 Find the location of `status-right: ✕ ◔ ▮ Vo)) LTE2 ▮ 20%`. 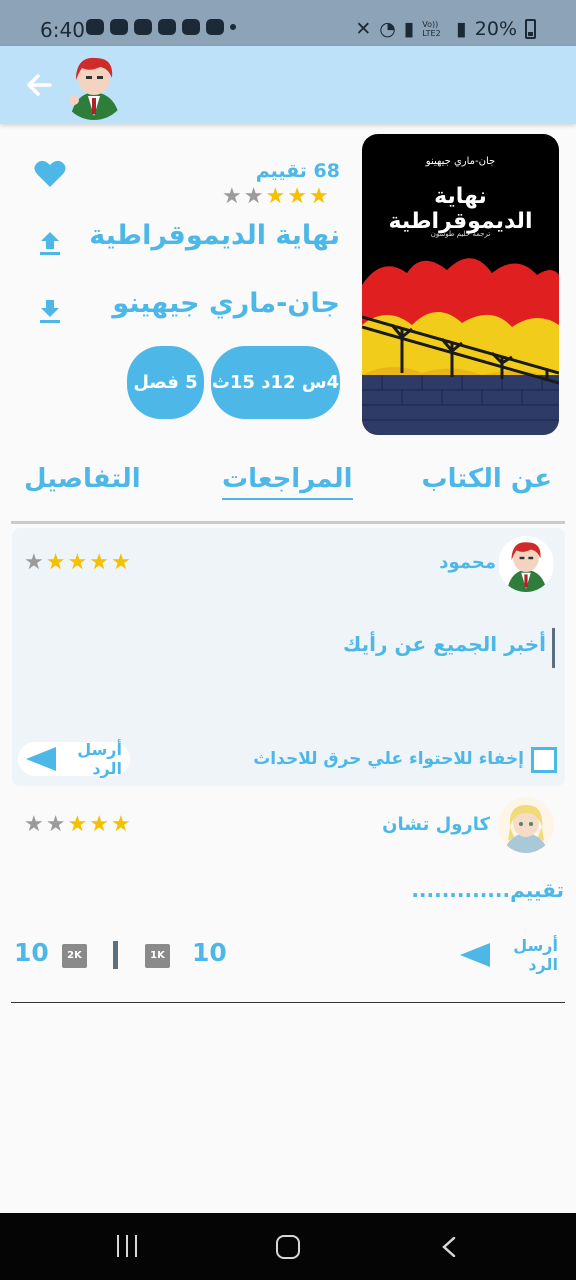

status-right: ✕ ◔ ▮ Vo)) LTE2 ▮ 20% is located at coordinates (445, 29).